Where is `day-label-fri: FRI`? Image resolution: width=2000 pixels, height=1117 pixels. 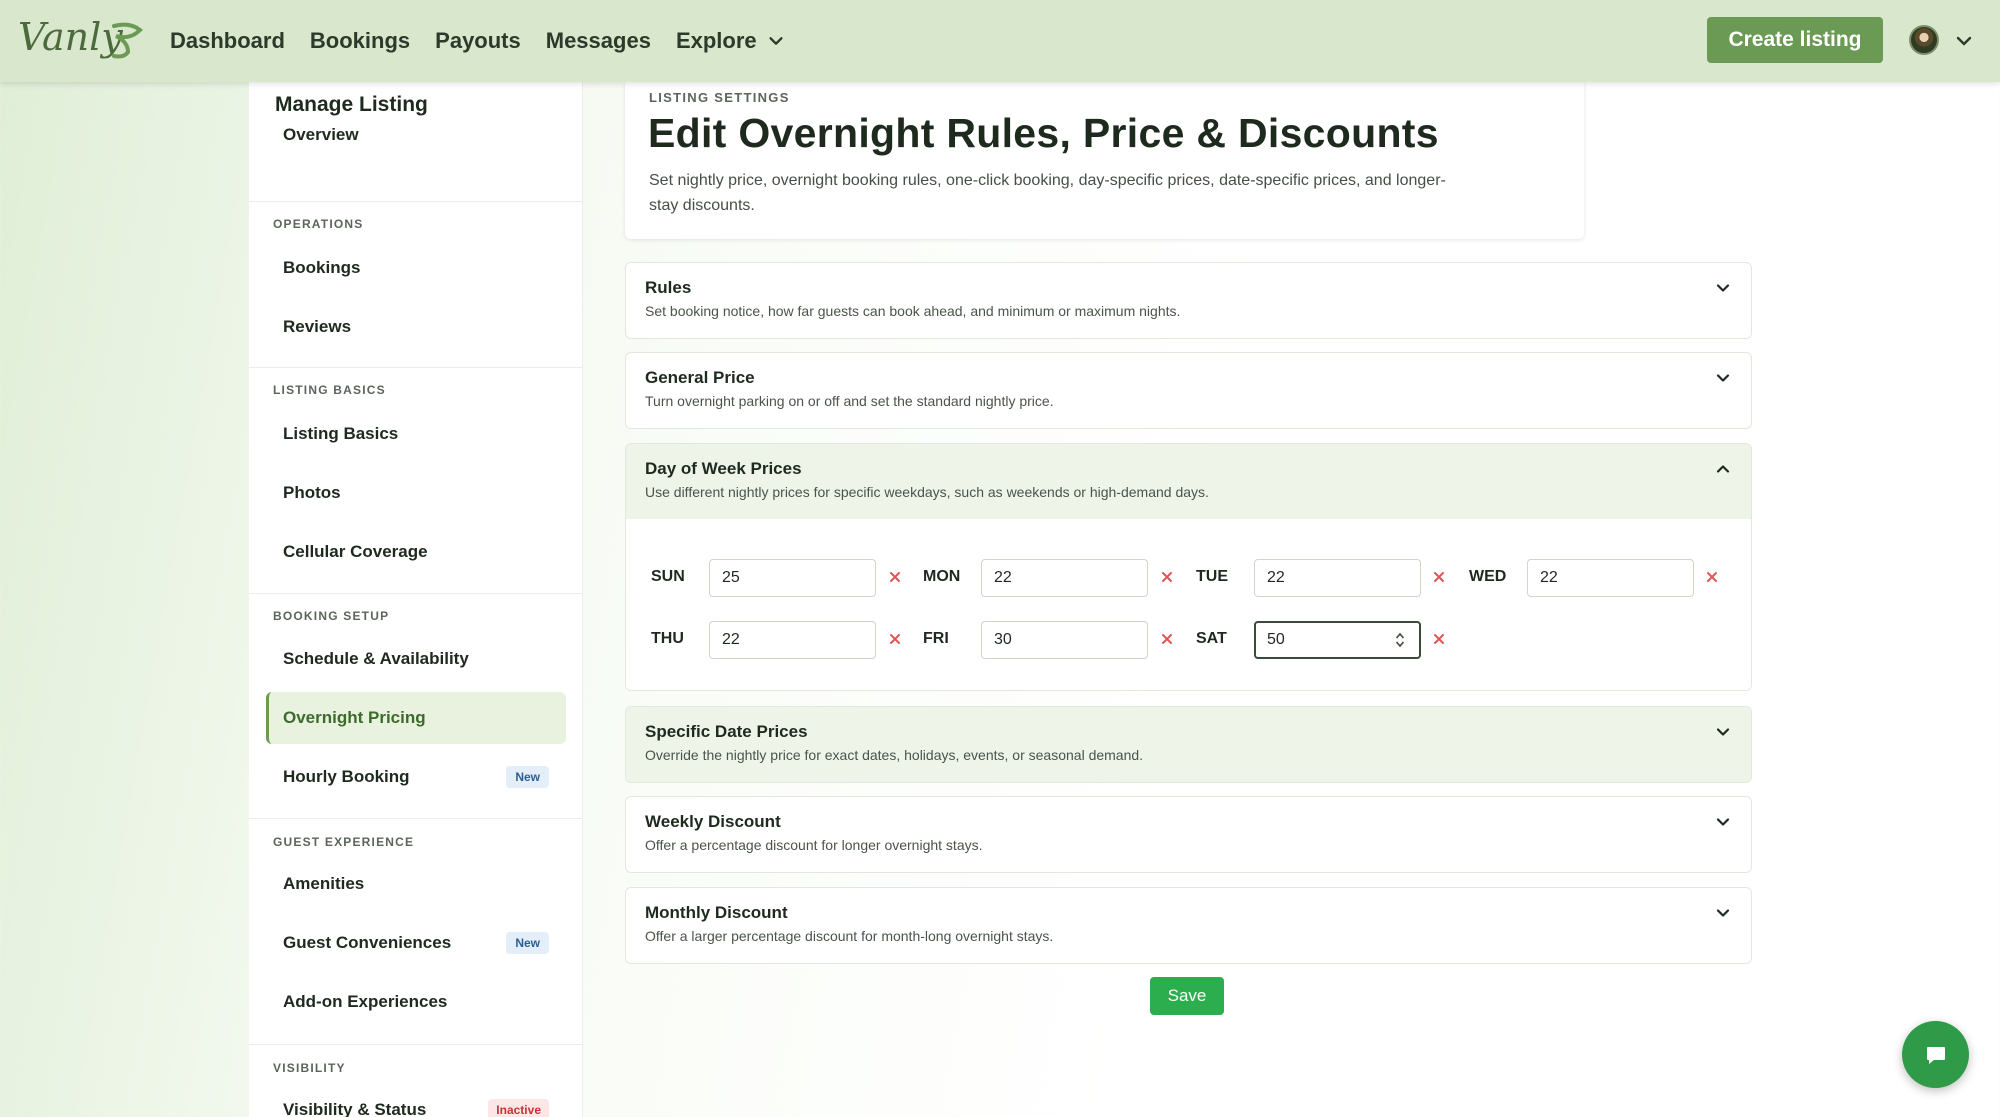 day-label-fri: FRI is located at coordinates (936, 638).